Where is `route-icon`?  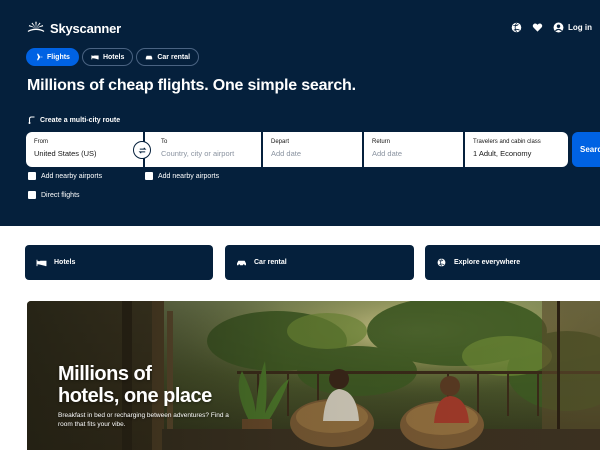 route-icon is located at coordinates (31, 120).